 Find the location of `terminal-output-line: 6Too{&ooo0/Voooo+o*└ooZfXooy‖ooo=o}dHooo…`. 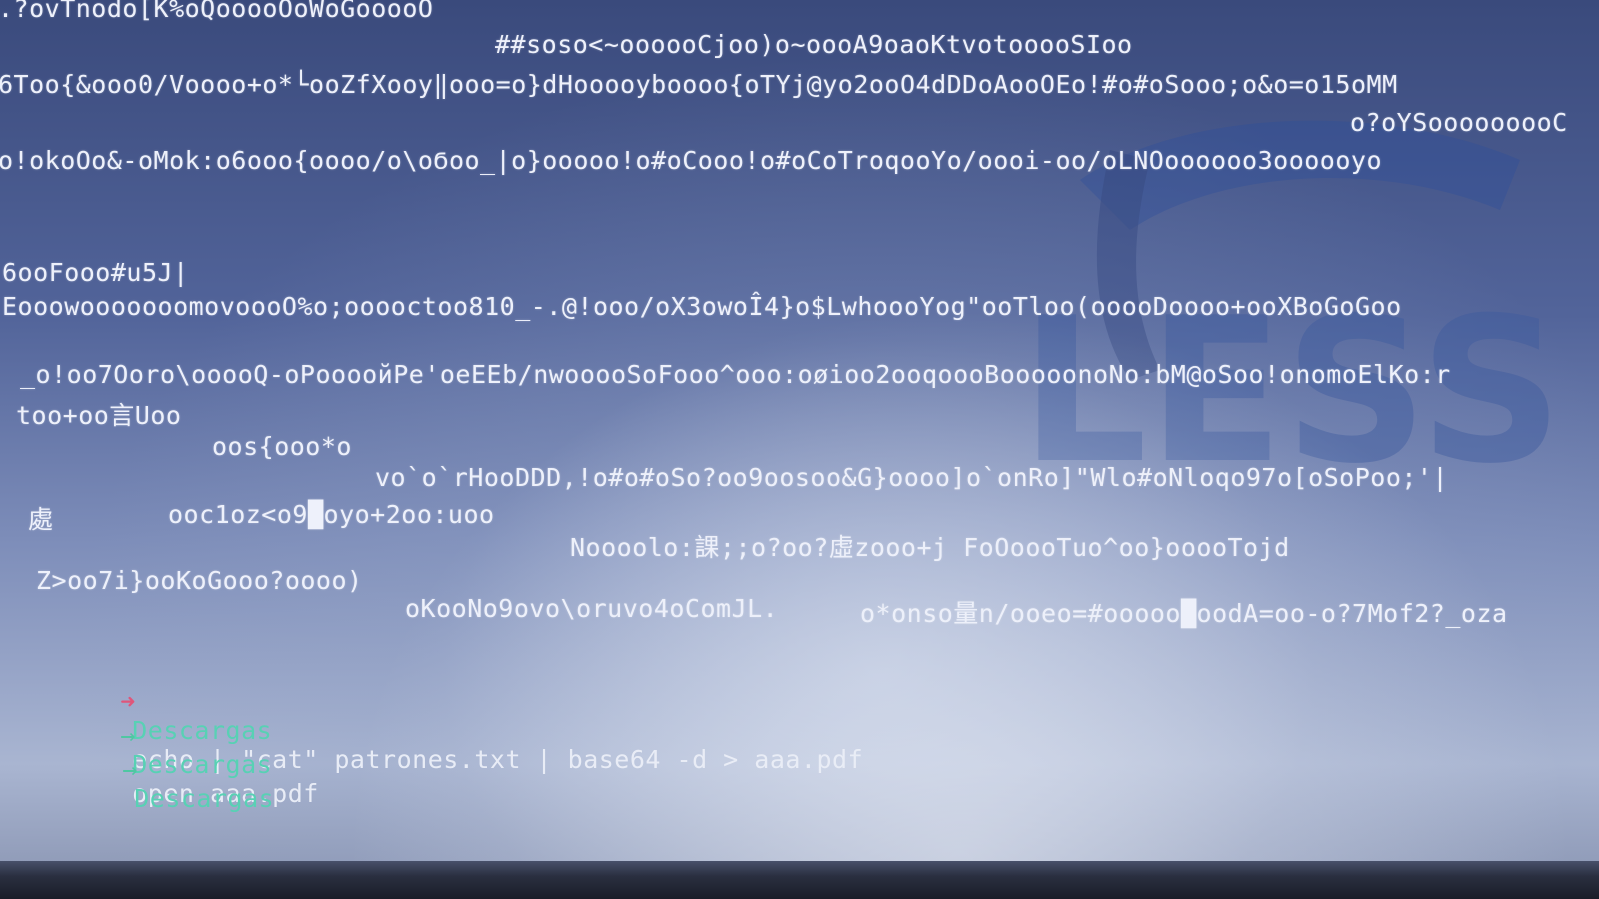

terminal-output-line: 6Too{&ooo0/Voooo+o*└ooZfXooy‖ooo=o}dHooo… is located at coordinates (699, 84).